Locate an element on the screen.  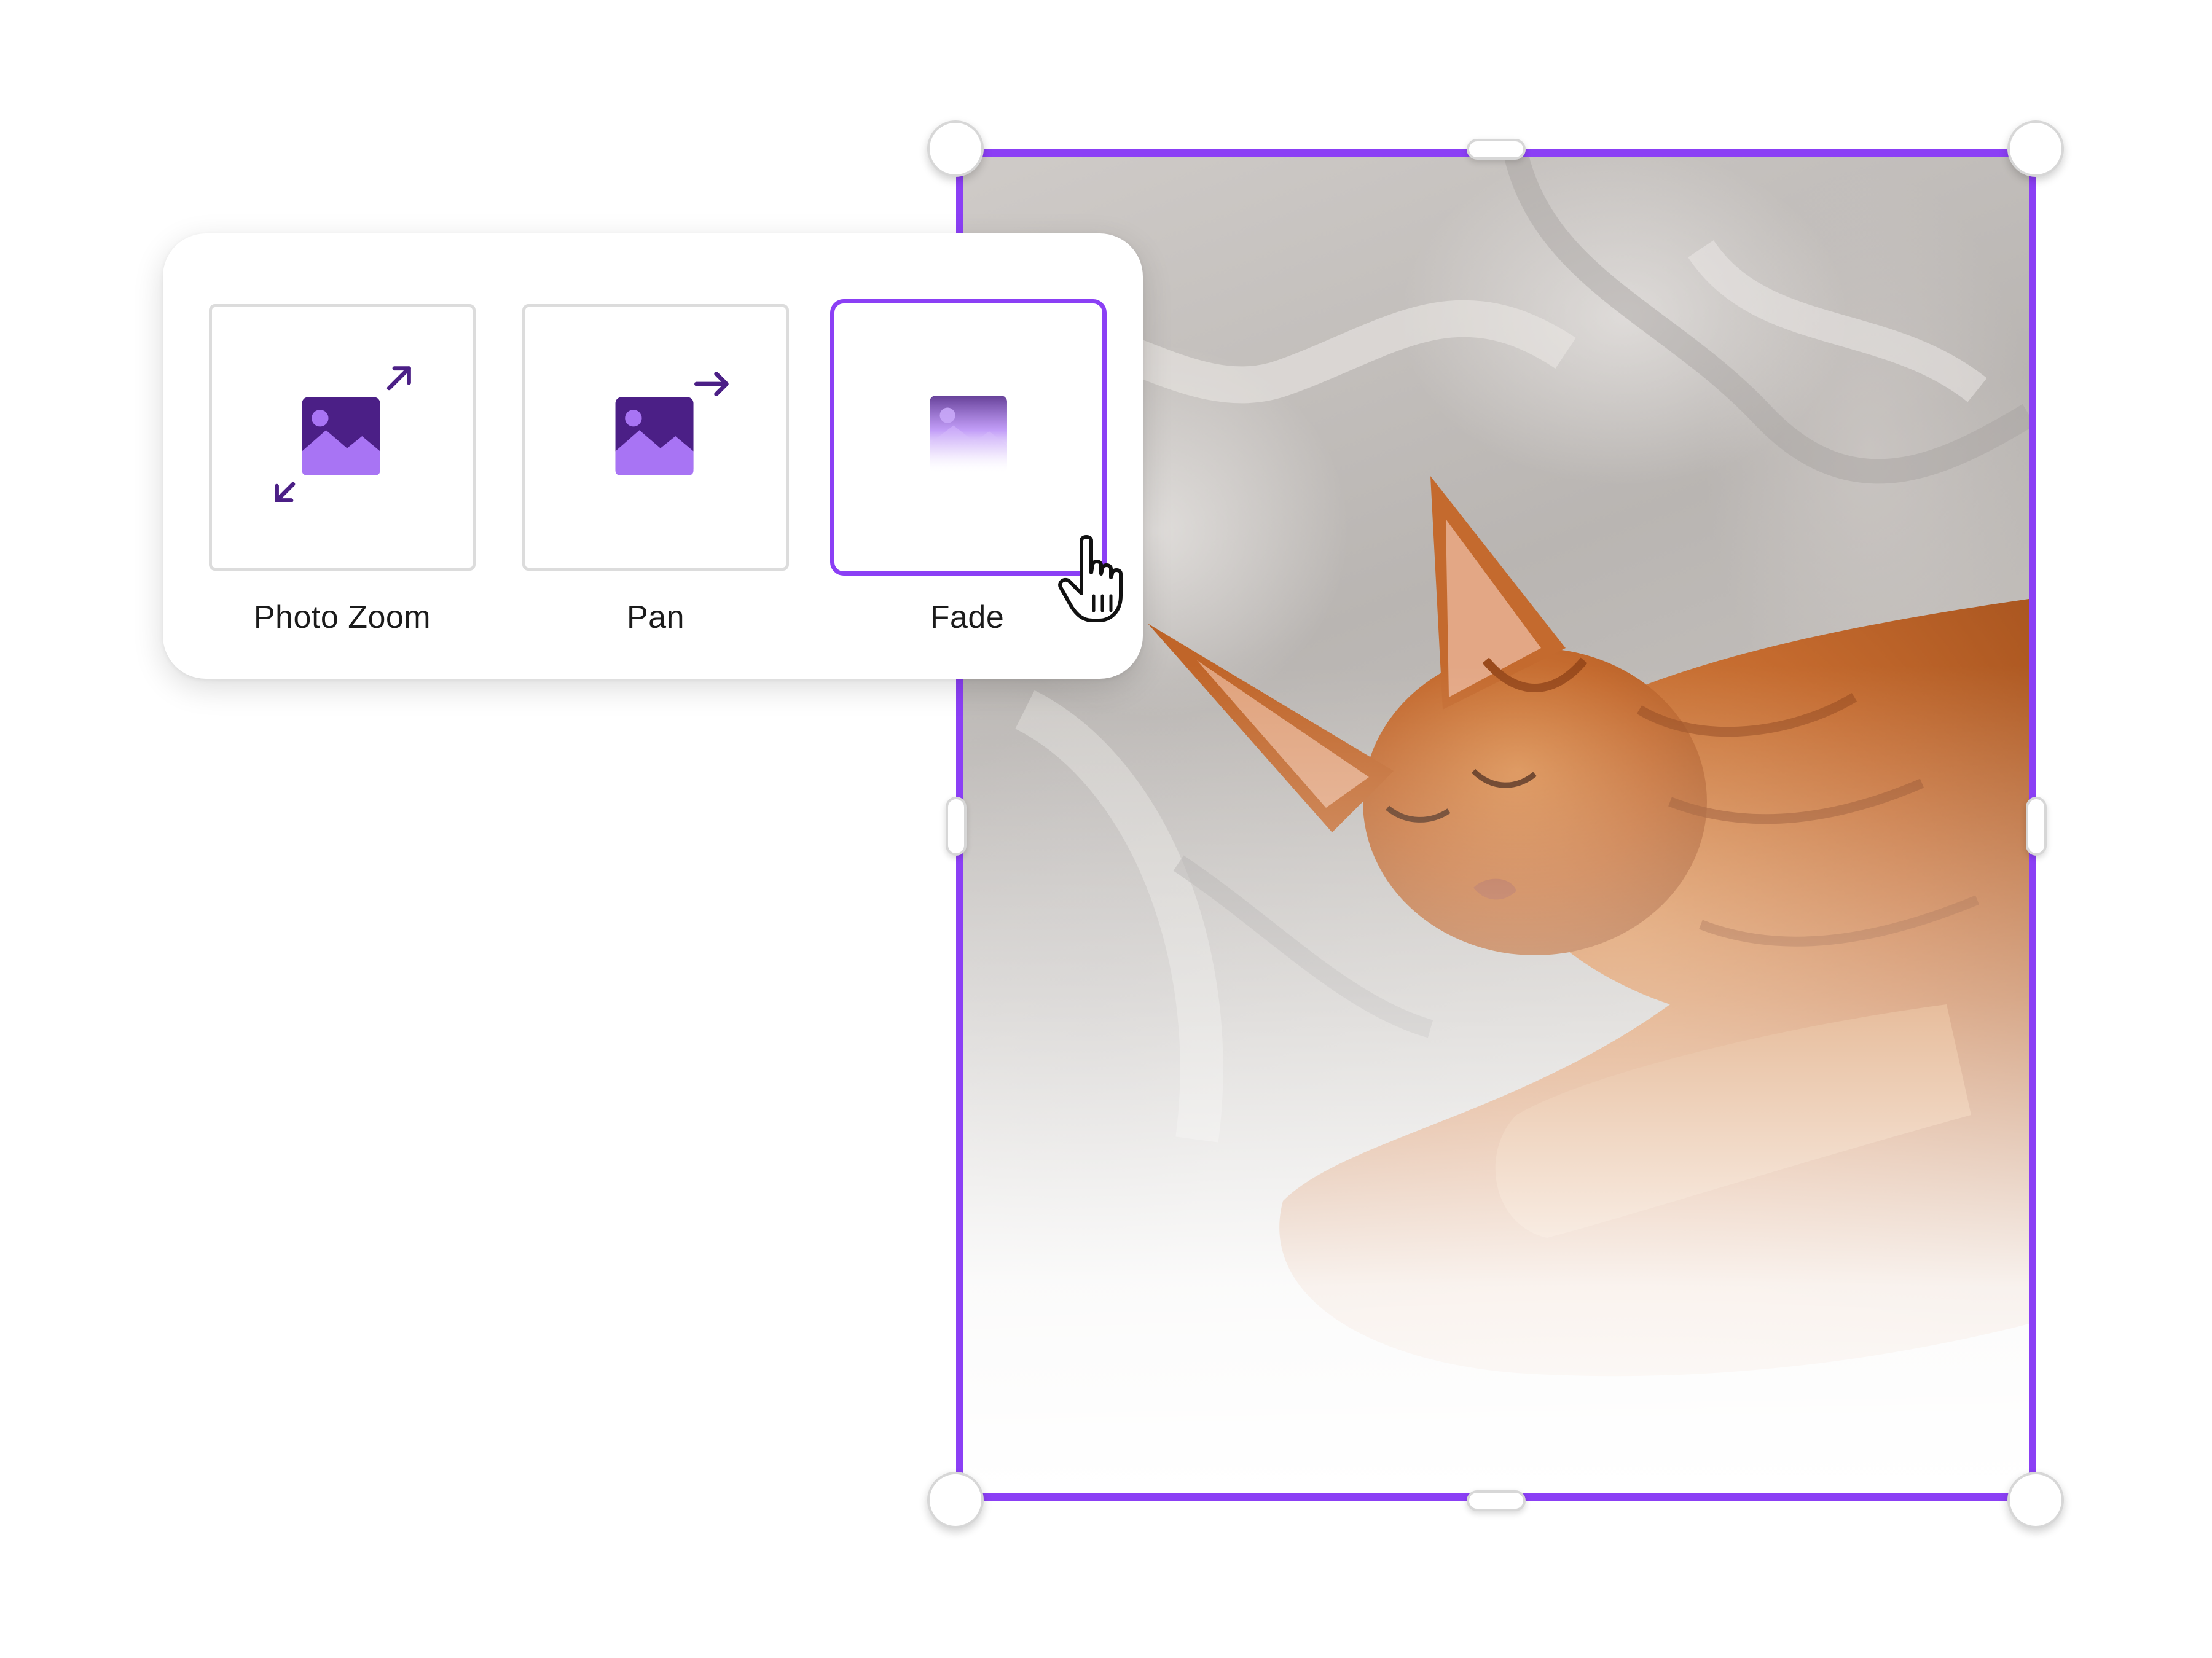
resize-handle-top is located at coordinates (1496, 149).